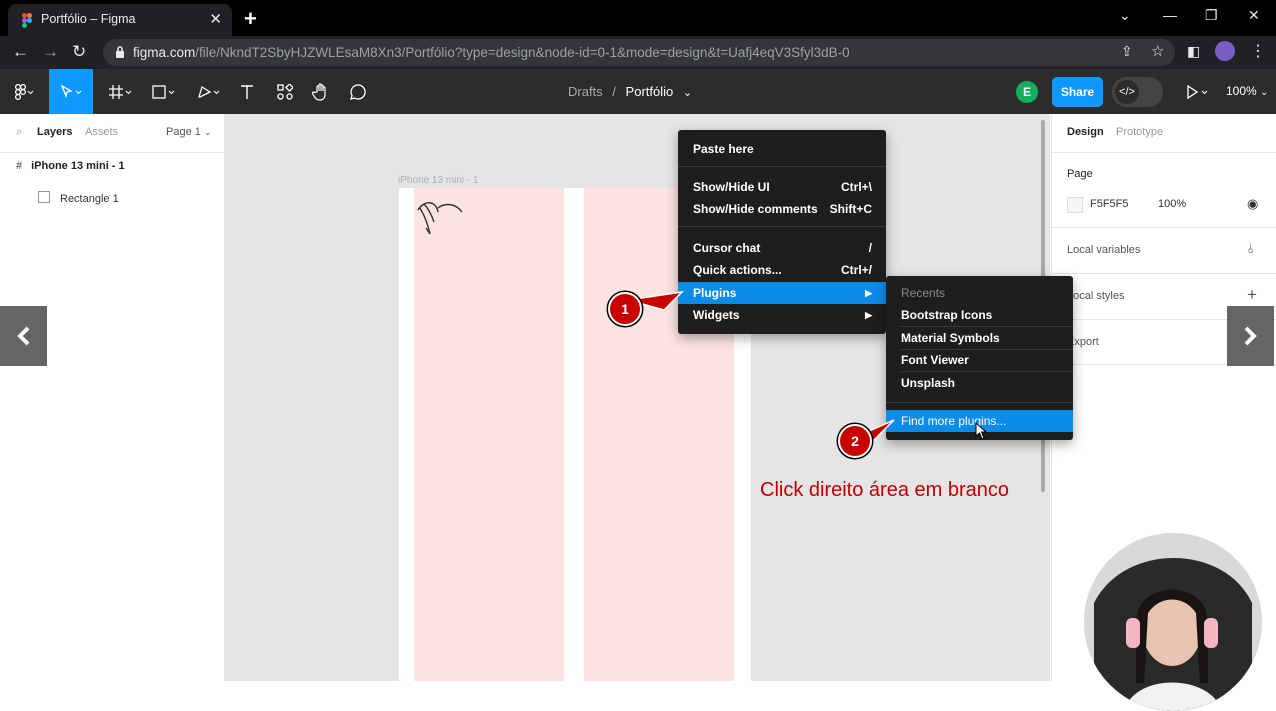  What do you see at coordinates (1211, 15) in the screenshot?
I see `restore-icon: ❐` at bounding box center [1211, 15].